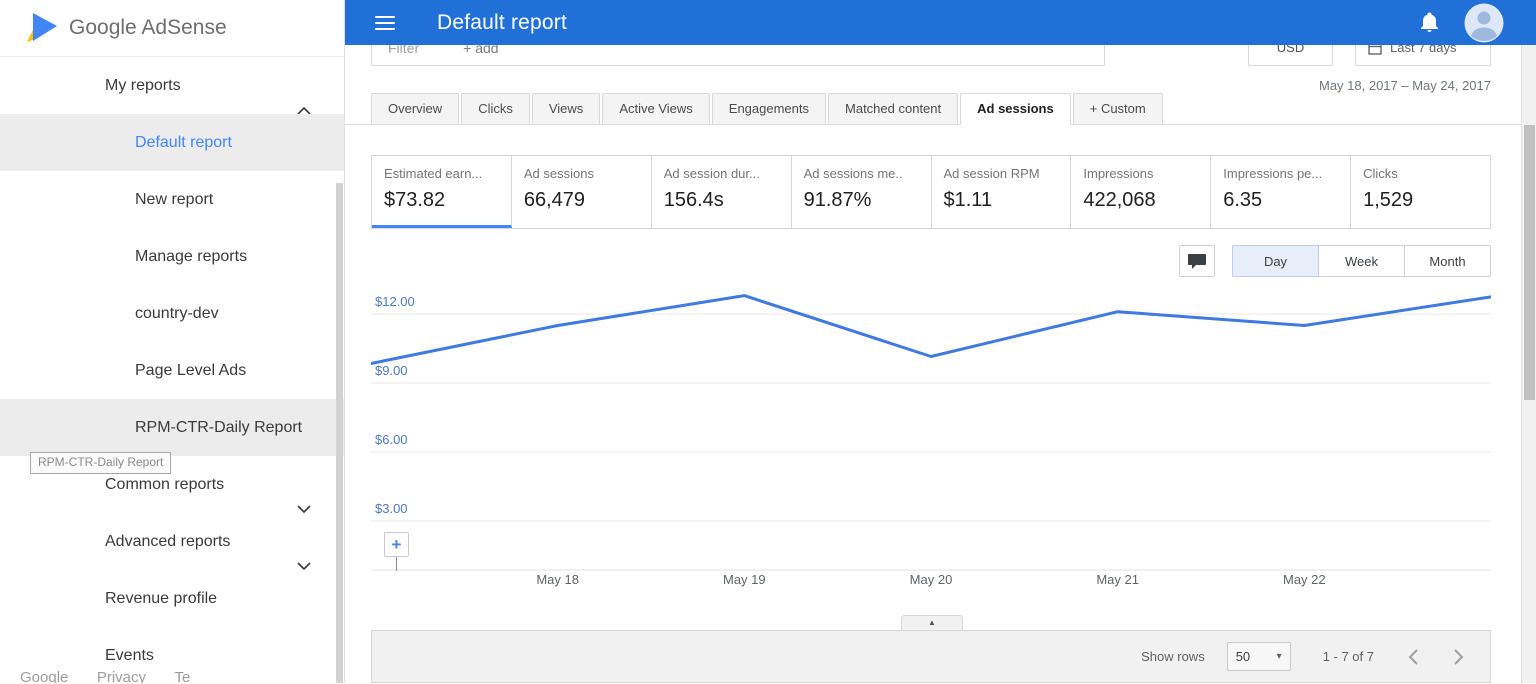 The width and height of the screenshot is (1536, 684). What do you see at coordinates (415, 200) in the screenshot?
I see `metric-value: $73.82` at bounding box center [415, 200].